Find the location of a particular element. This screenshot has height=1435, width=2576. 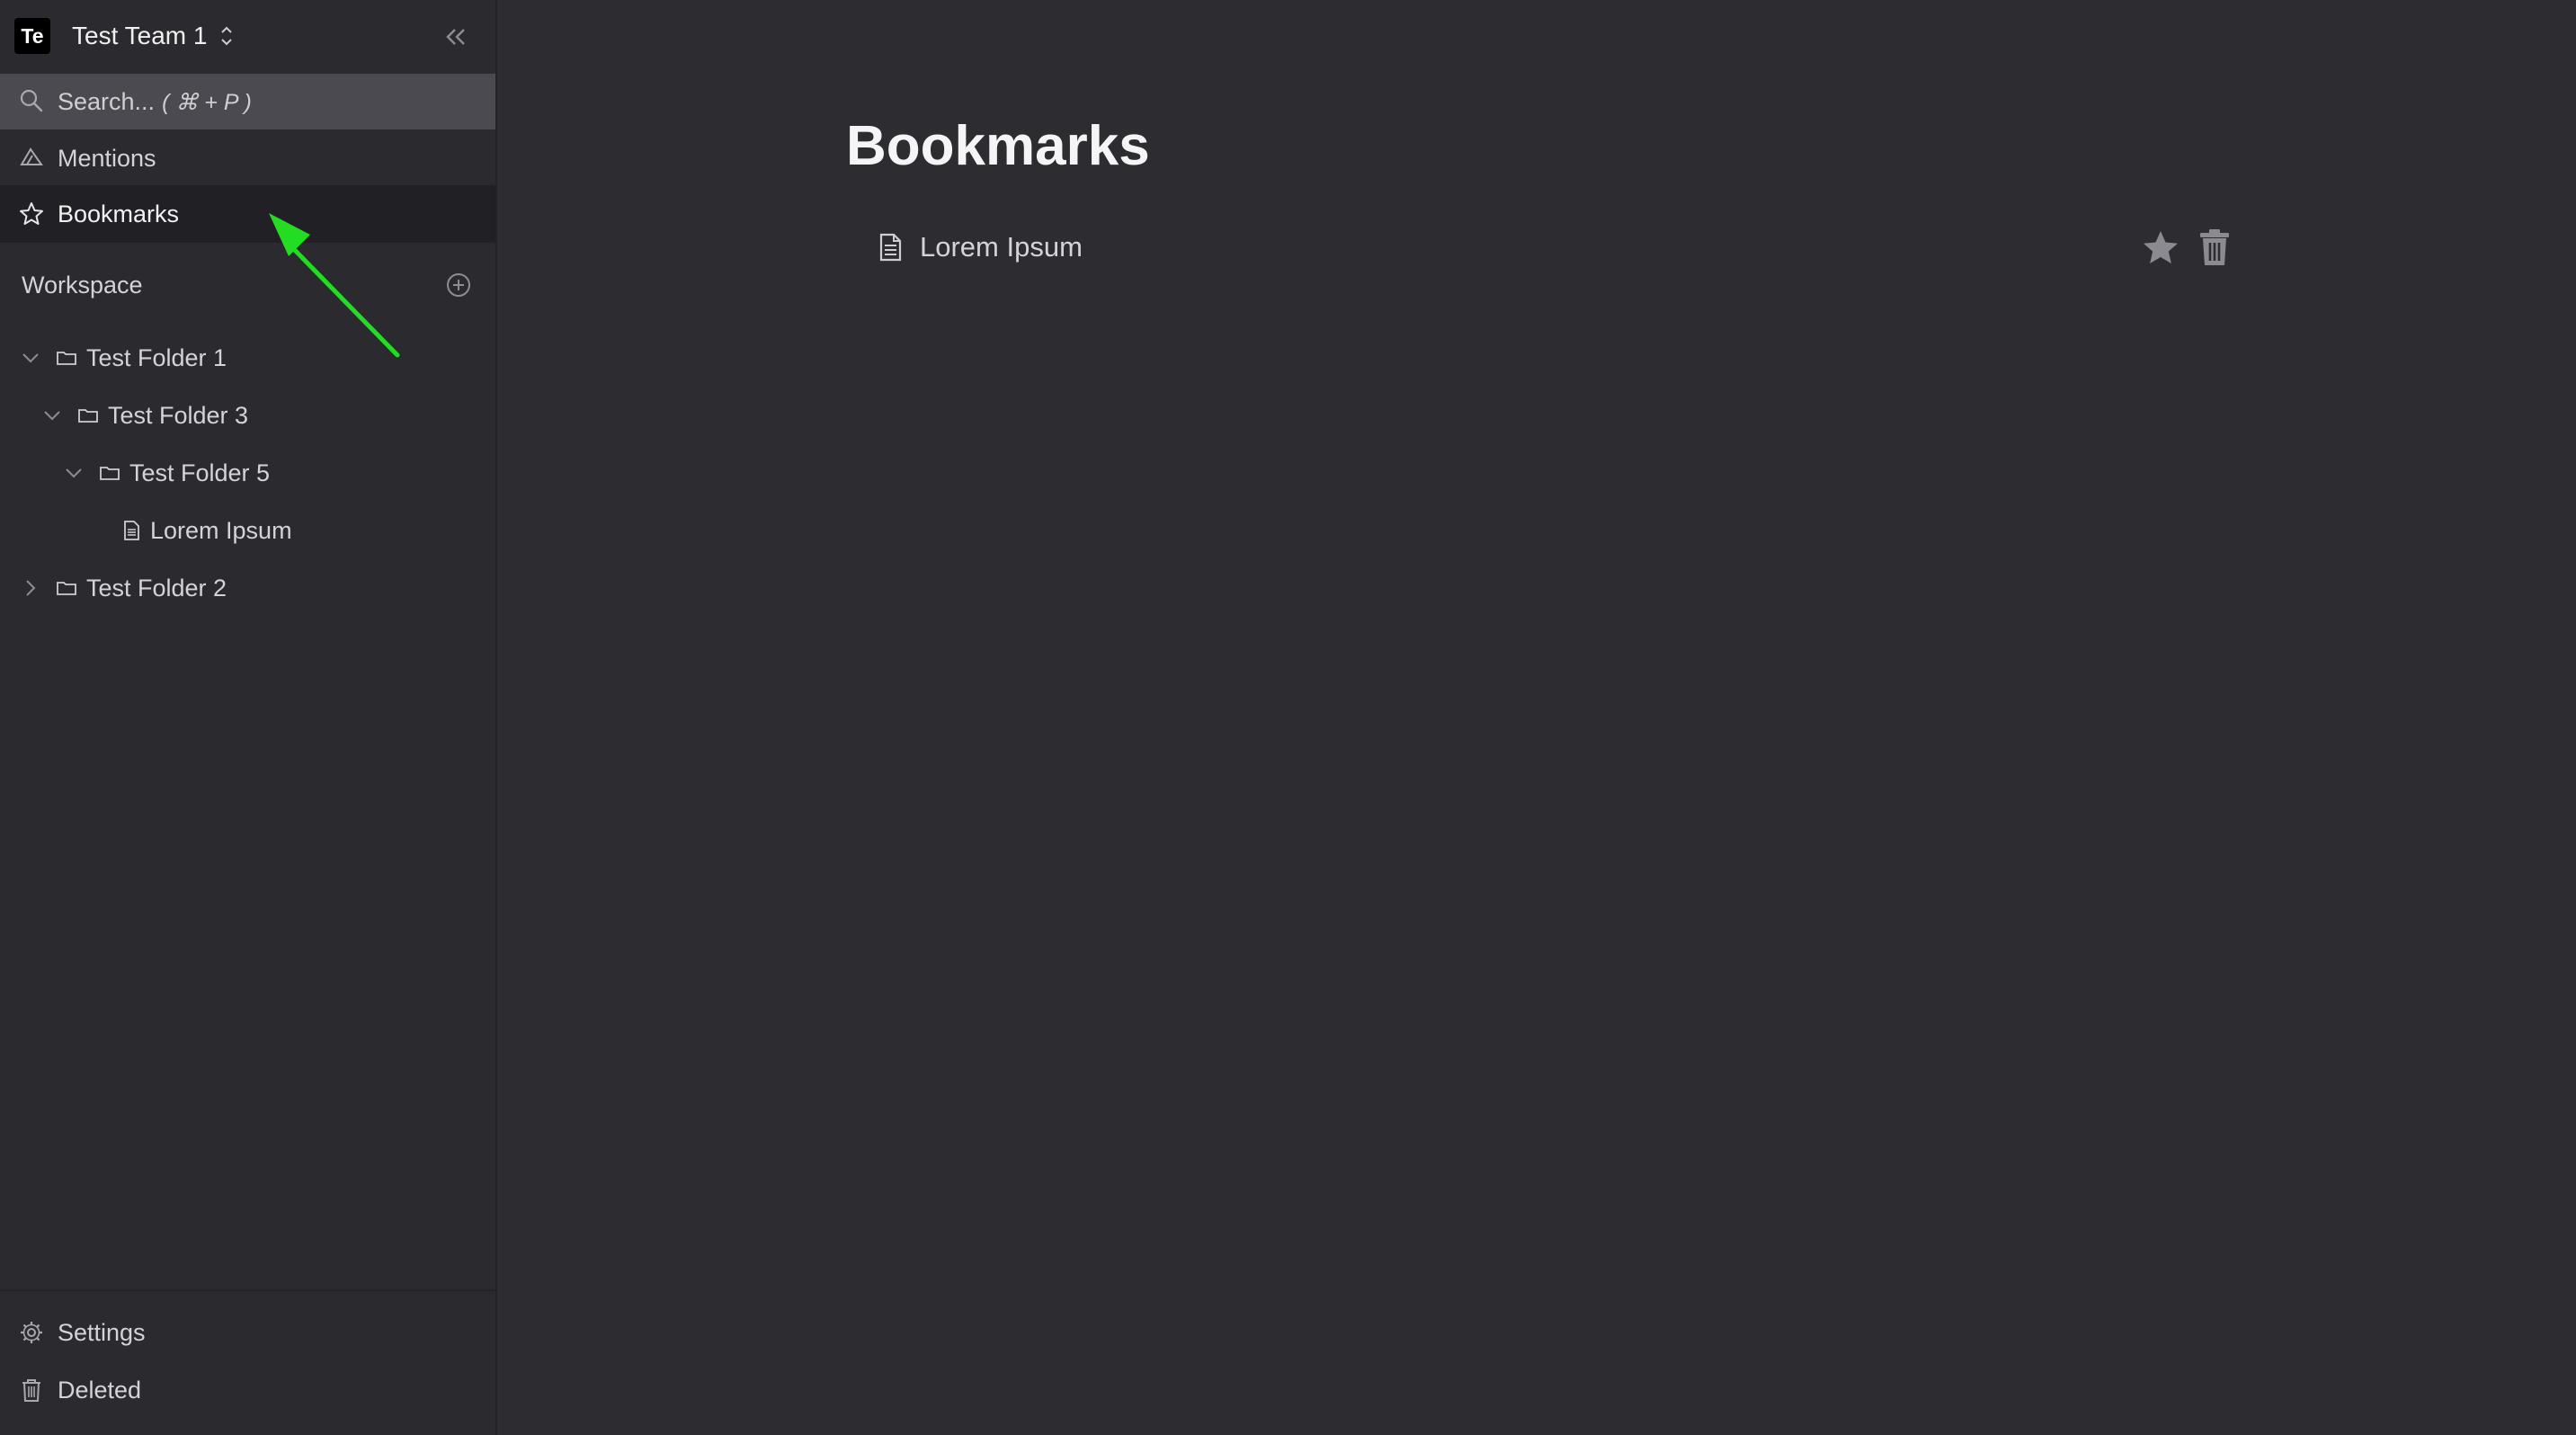

nav-label-settings: Settings is located at coordinates (102, 1333).